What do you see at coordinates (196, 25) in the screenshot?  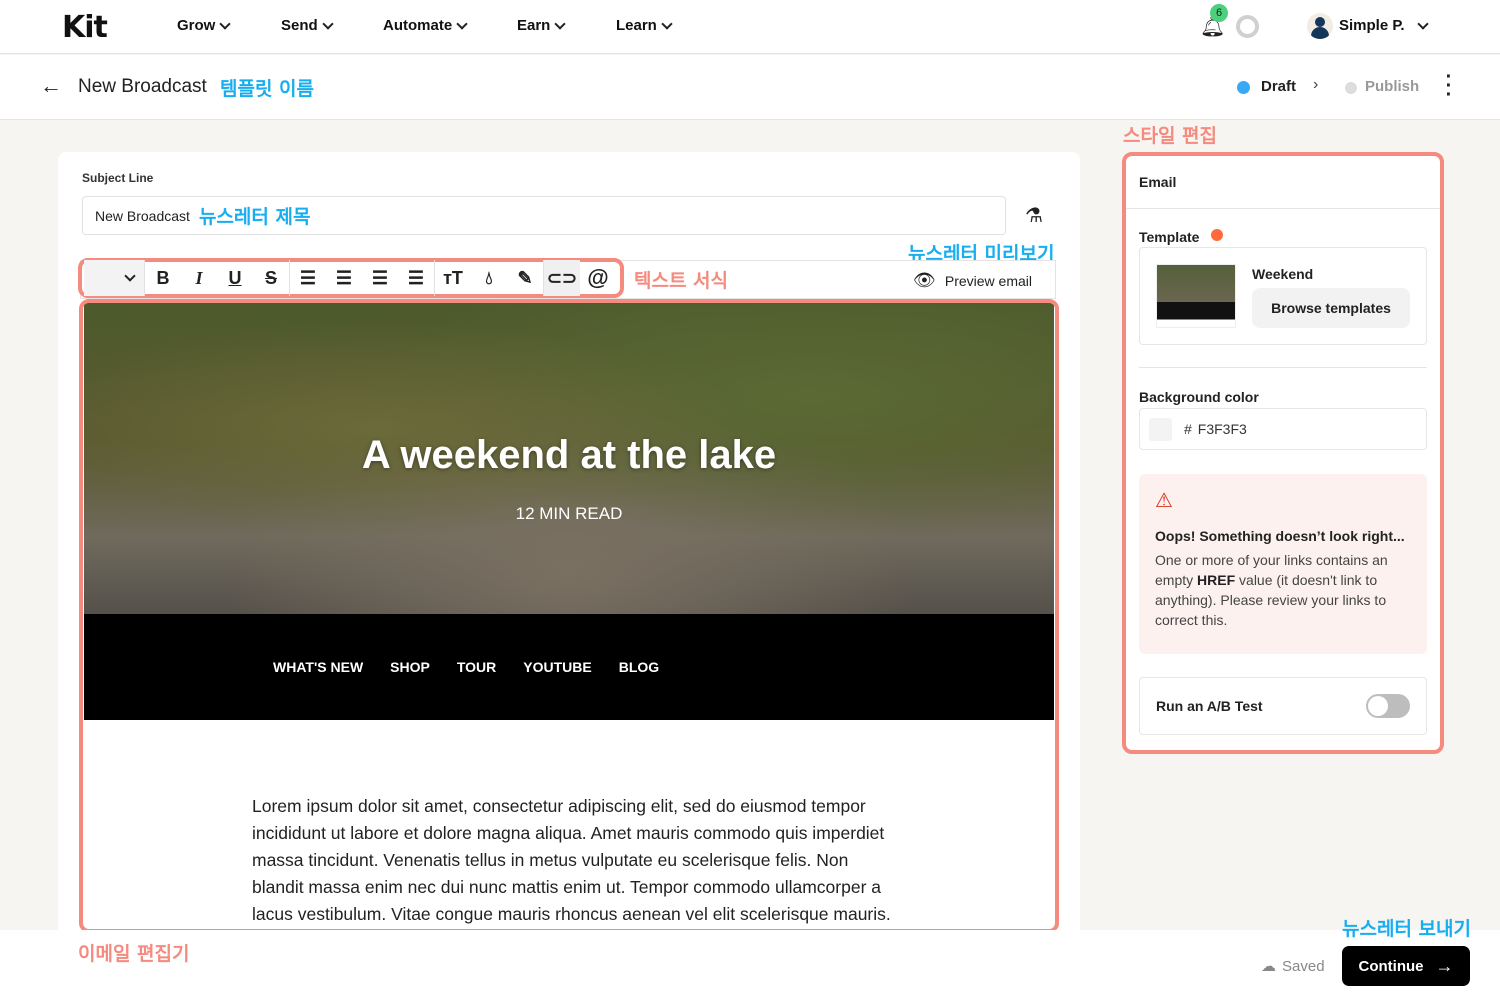 I see `nav-label: Grow` at bounding box center [196, 25].